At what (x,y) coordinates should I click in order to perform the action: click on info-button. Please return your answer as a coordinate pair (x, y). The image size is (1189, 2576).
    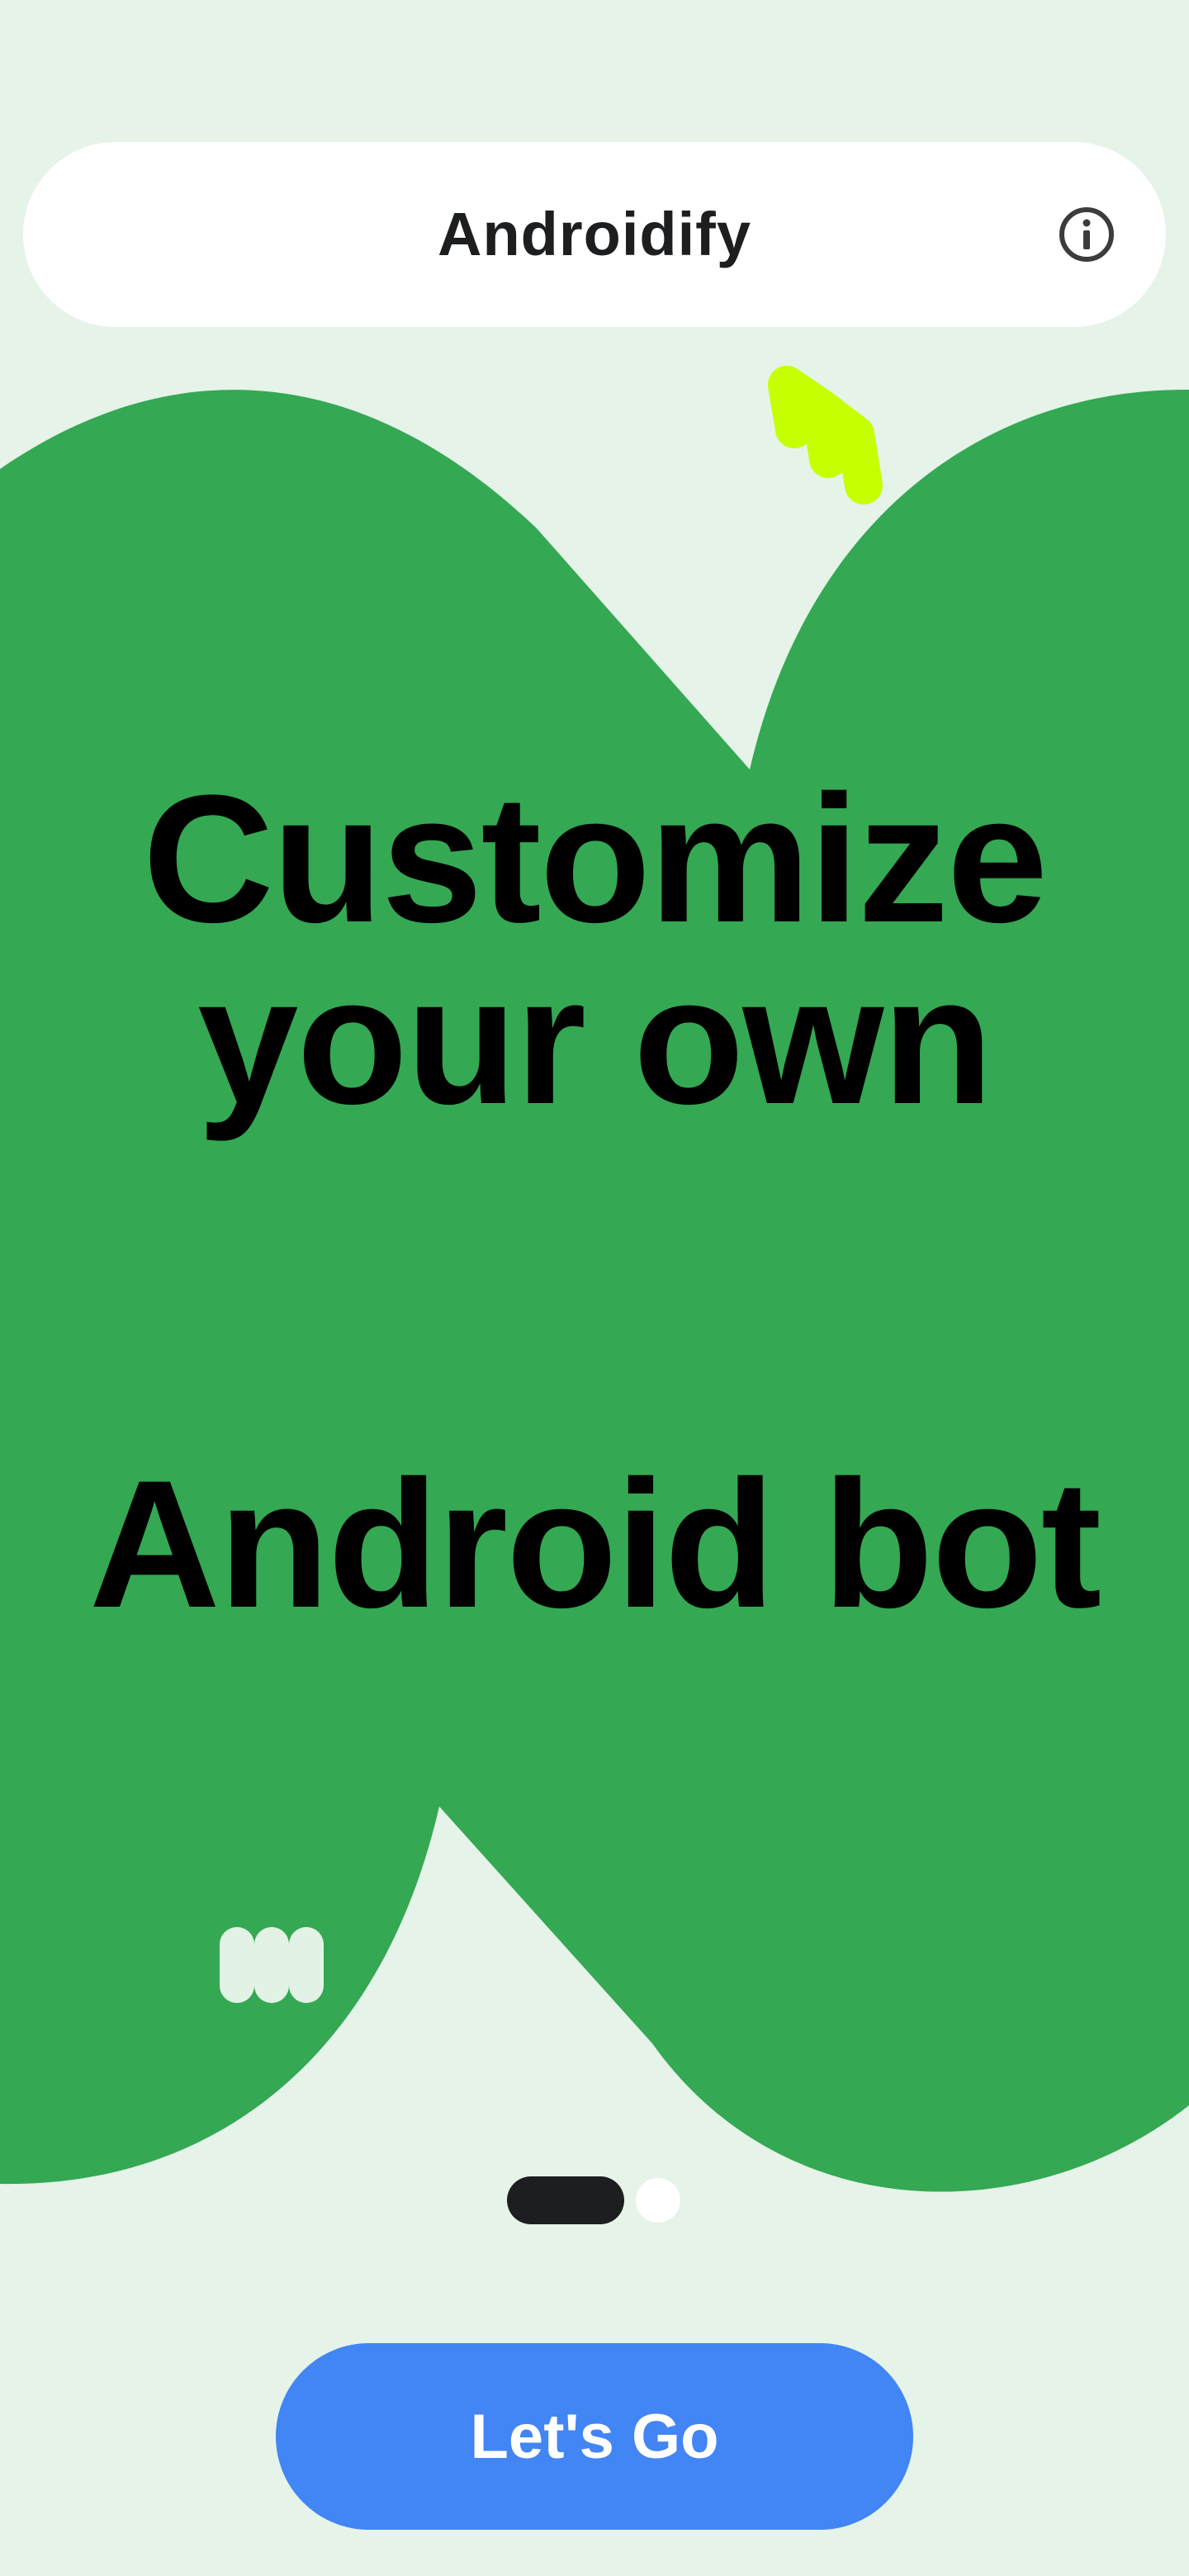
    Looking at the image, I should click on (1086, 234).